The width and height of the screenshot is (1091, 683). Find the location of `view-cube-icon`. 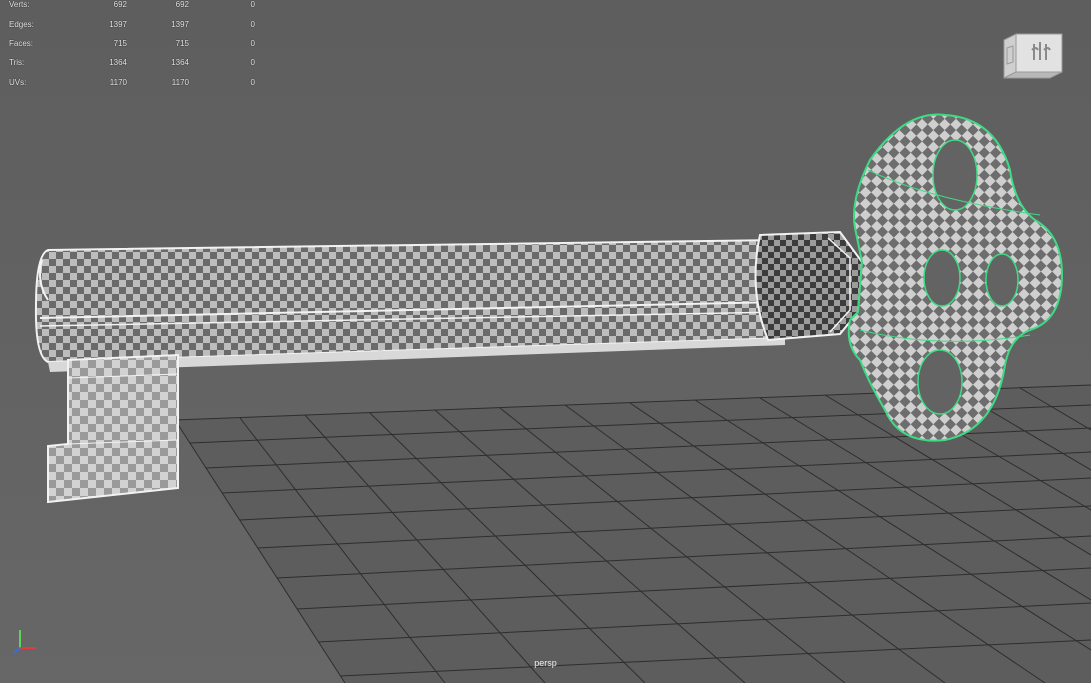

view-cube-icon is located at coordinates (1033, 56).